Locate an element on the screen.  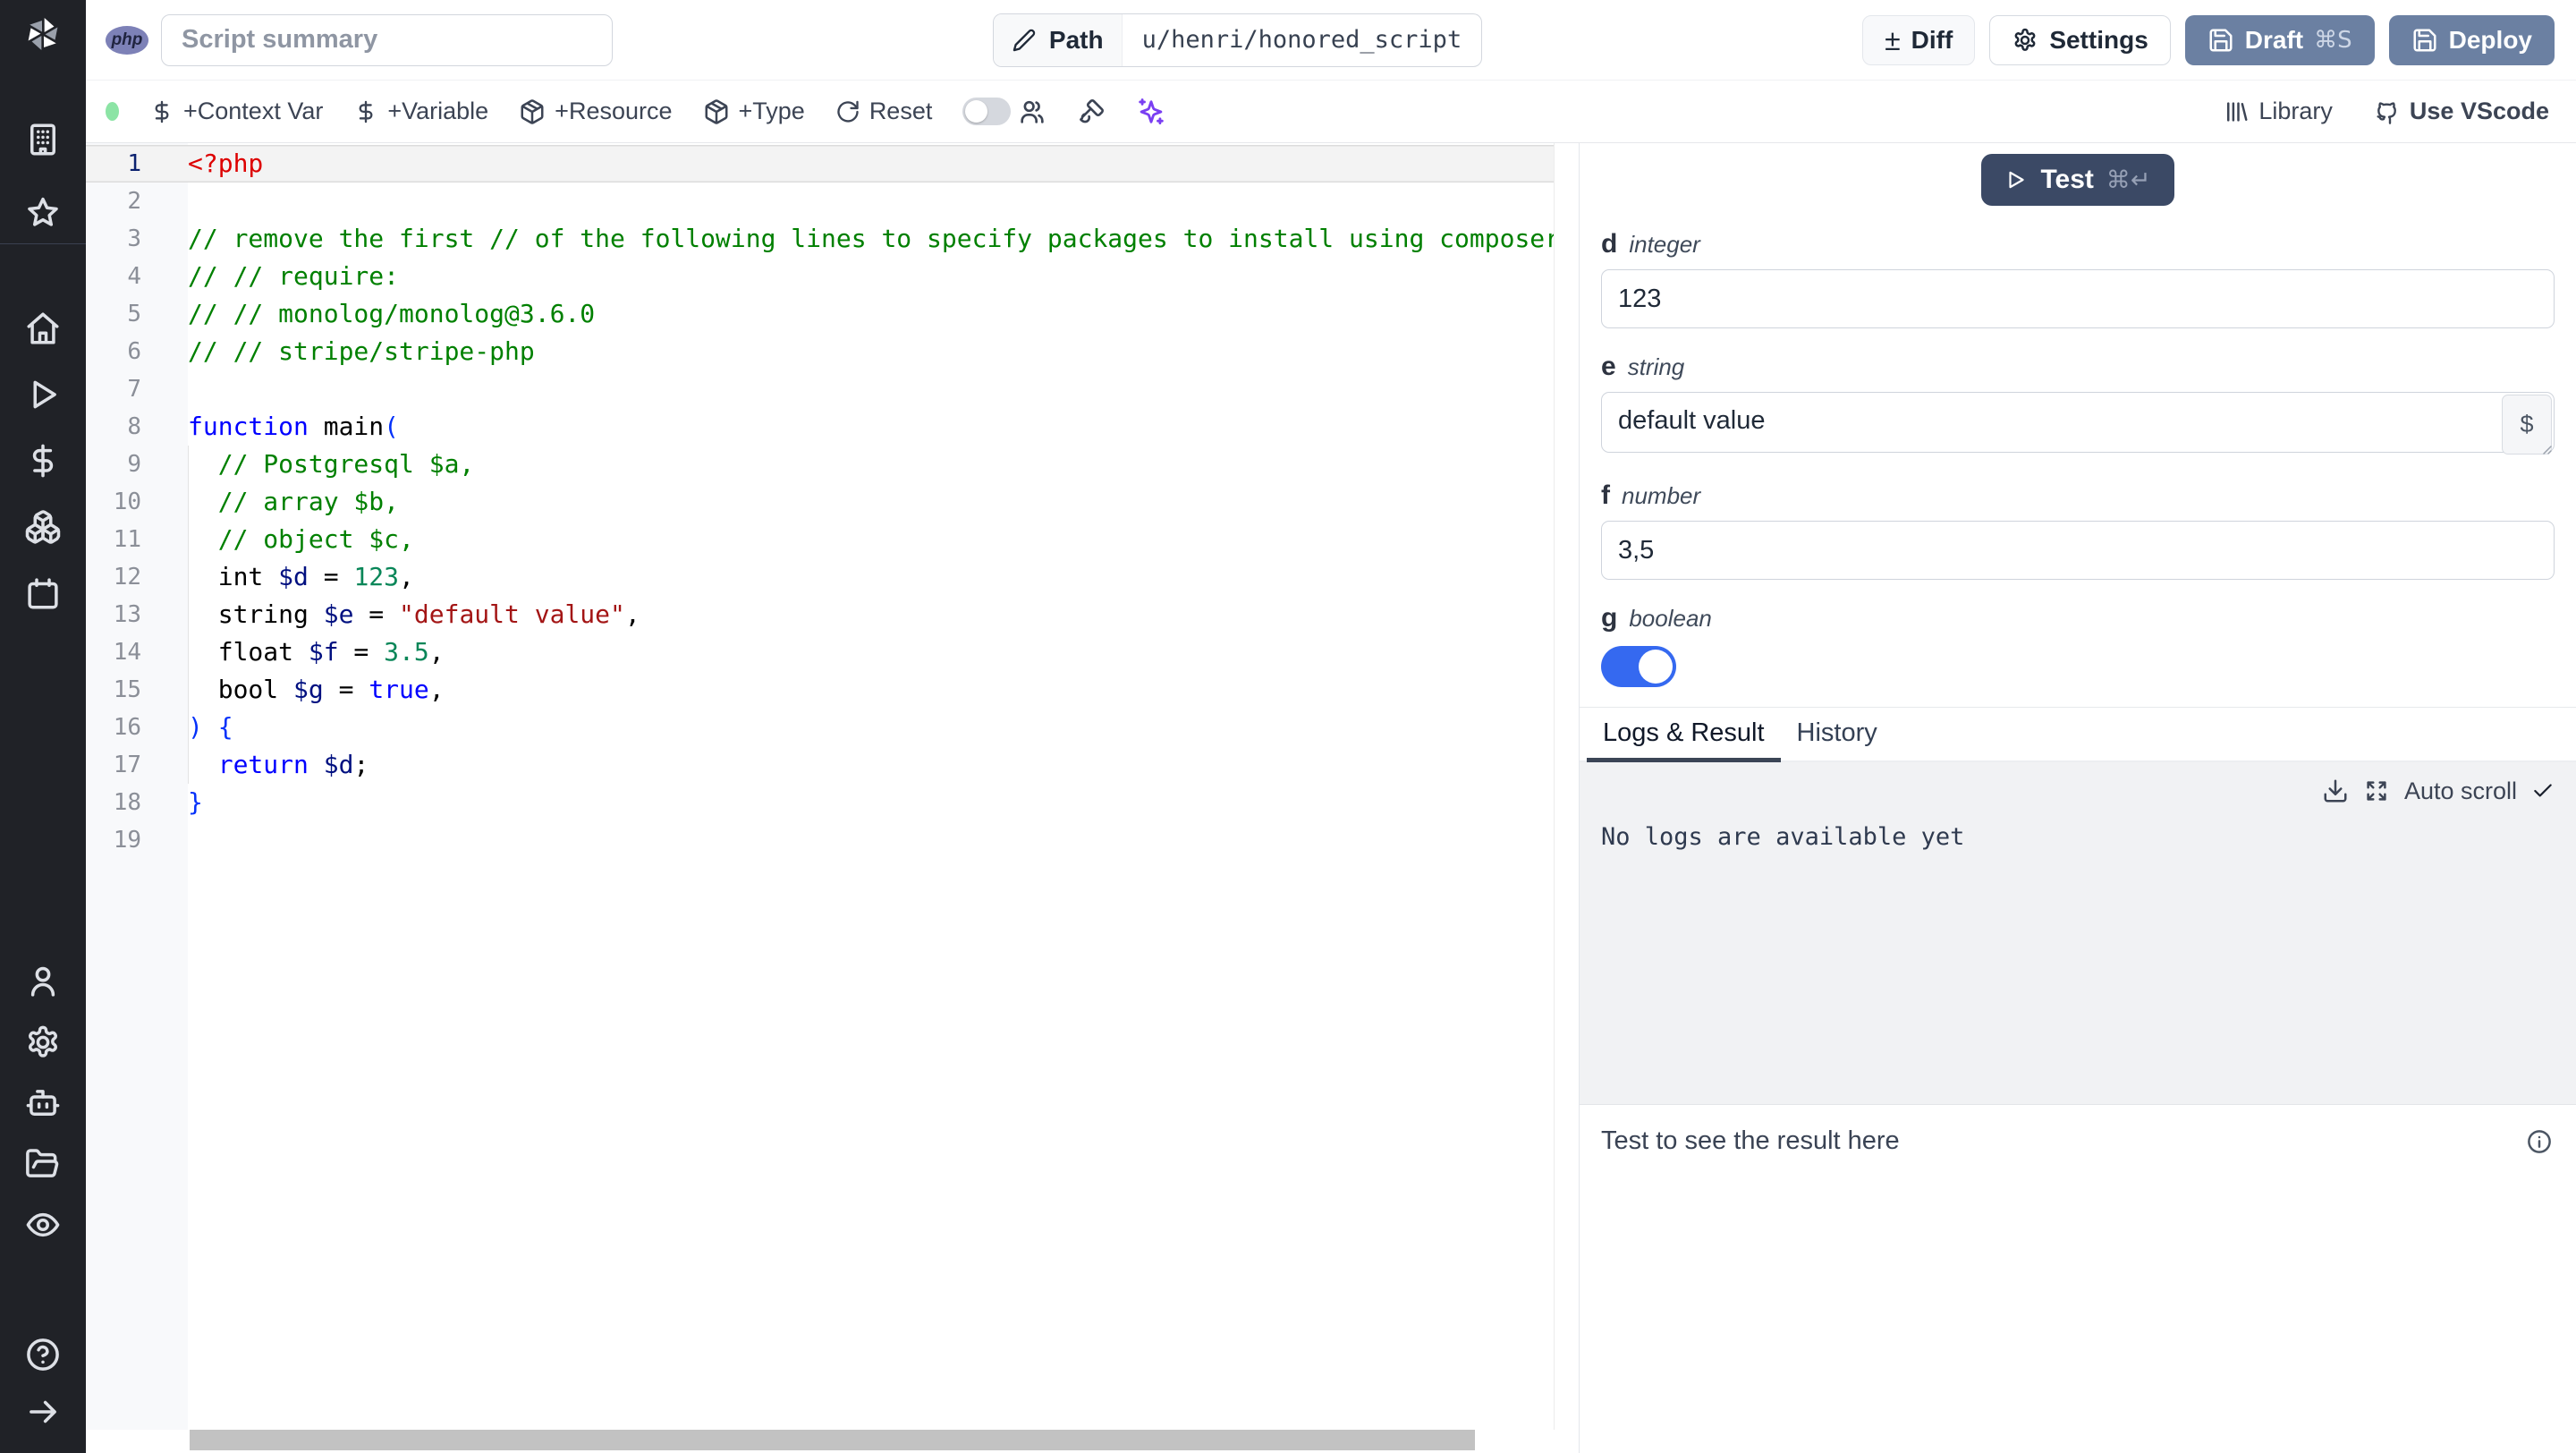
code-line-19: 19 is located at coordinates (820, 840).